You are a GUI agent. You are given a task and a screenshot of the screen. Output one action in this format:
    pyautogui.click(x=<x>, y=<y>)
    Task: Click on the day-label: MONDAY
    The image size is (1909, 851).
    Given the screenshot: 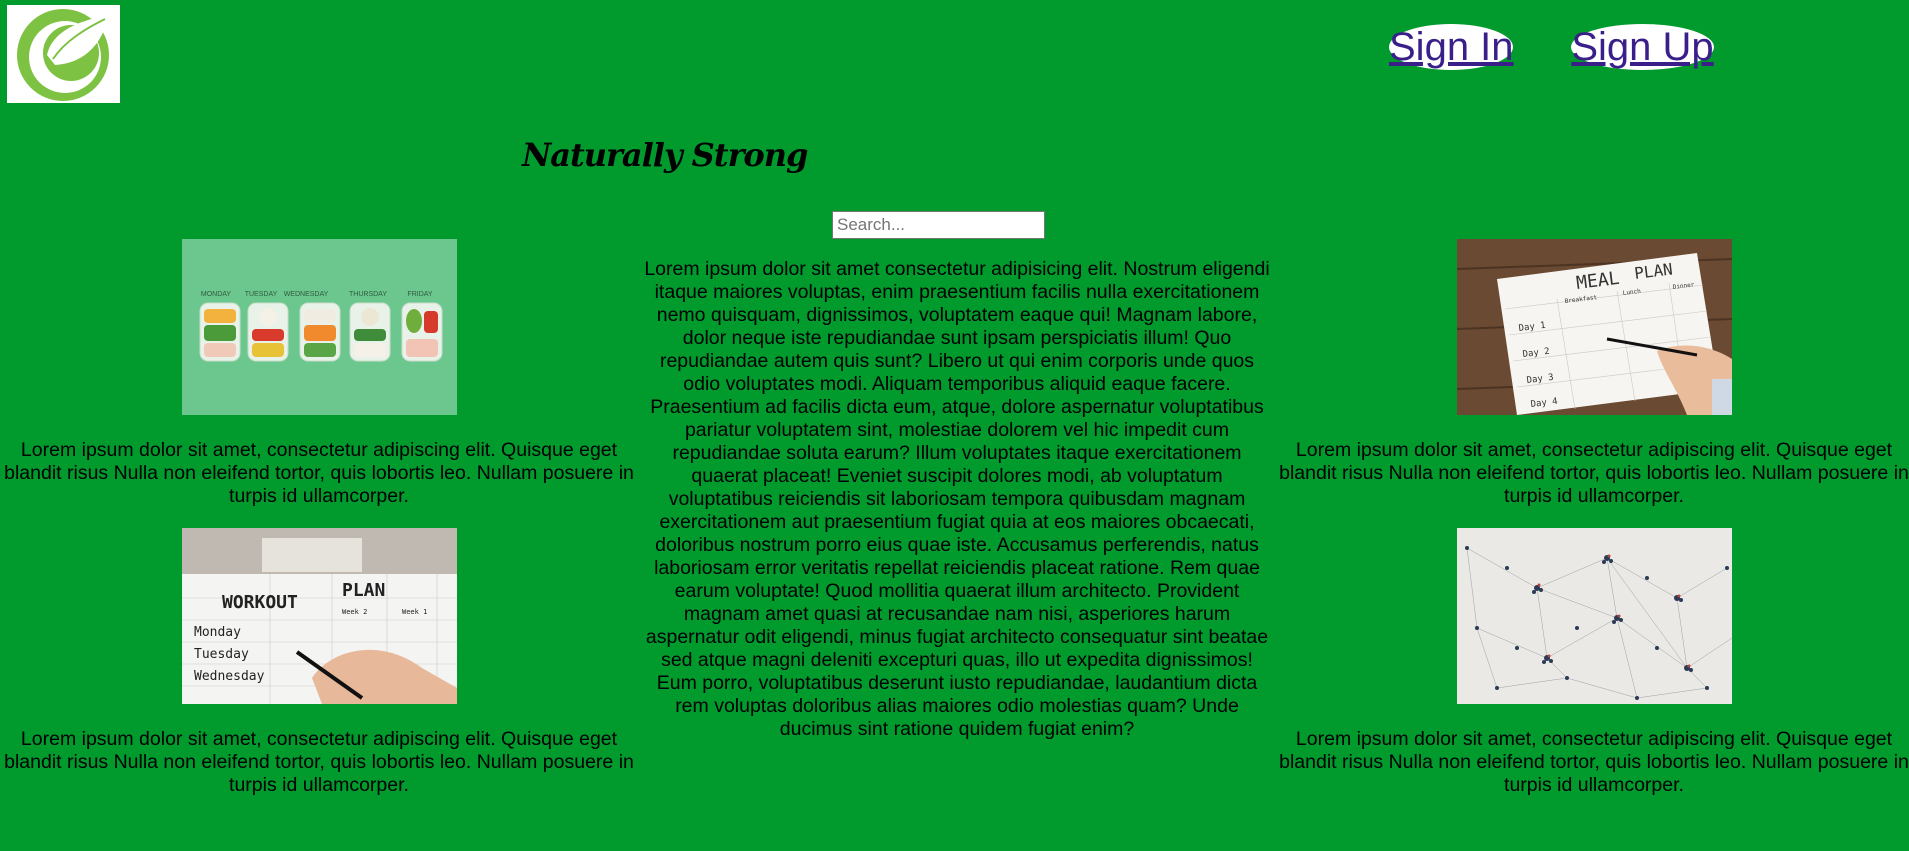 What is the action you would take?
    pyautogui.click(x=216, y=294)
    